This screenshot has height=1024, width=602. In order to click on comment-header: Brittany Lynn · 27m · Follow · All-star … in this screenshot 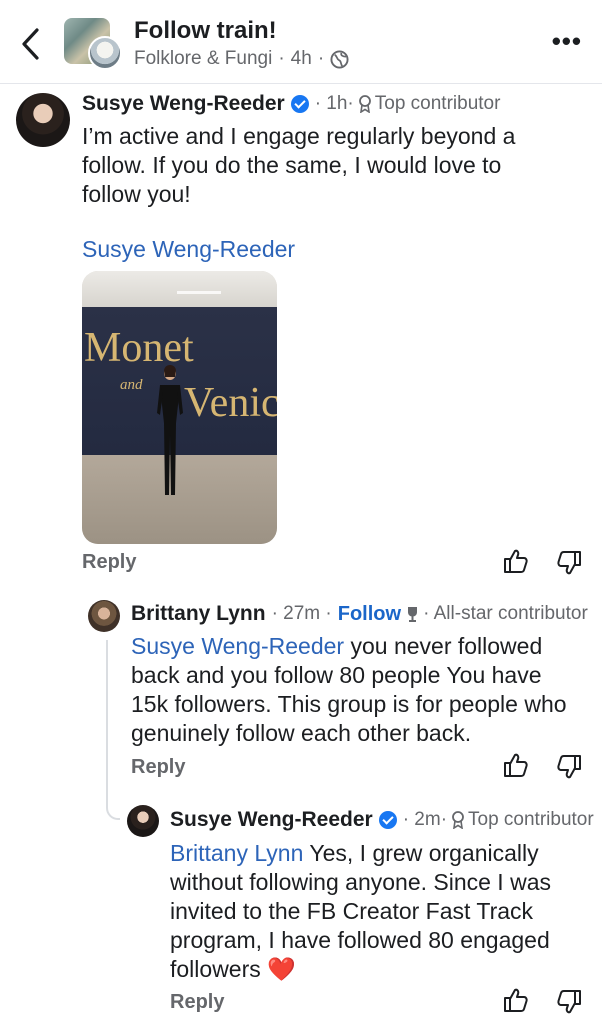, I will do `click(359, 614)`.